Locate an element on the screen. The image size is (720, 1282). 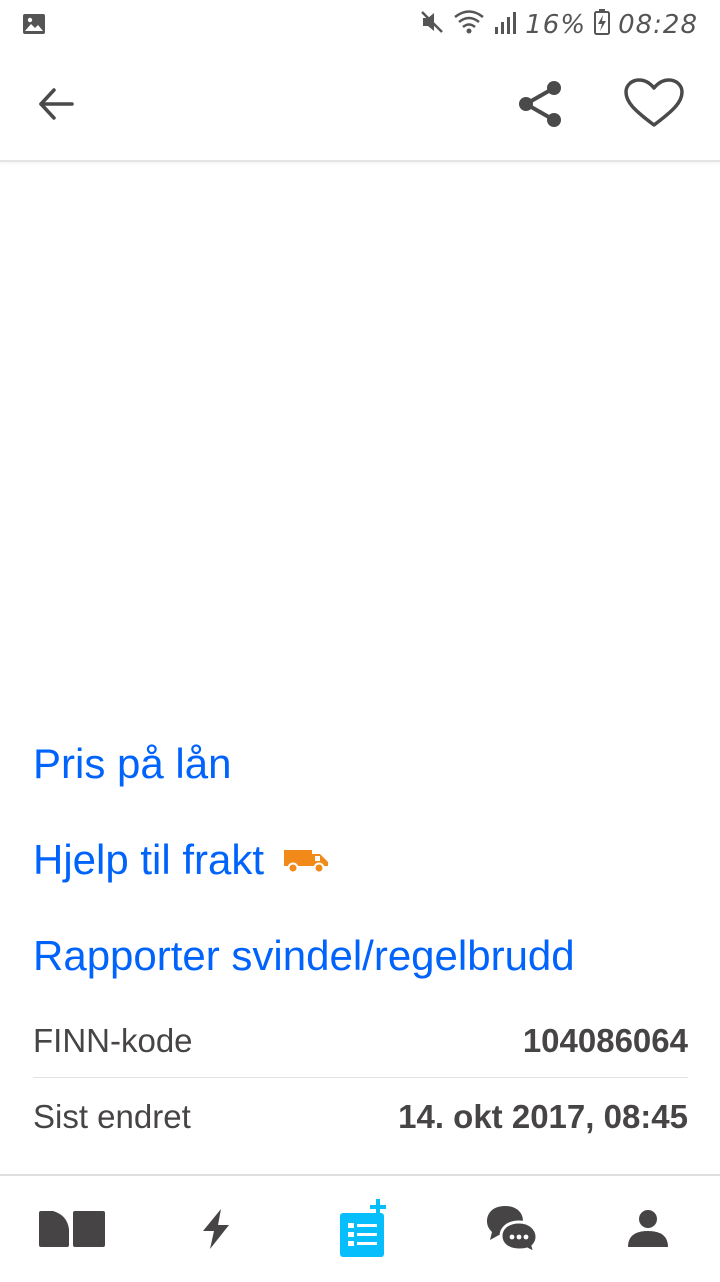
loan-price-link: Pris på lån is located at coordinates (132, 764).